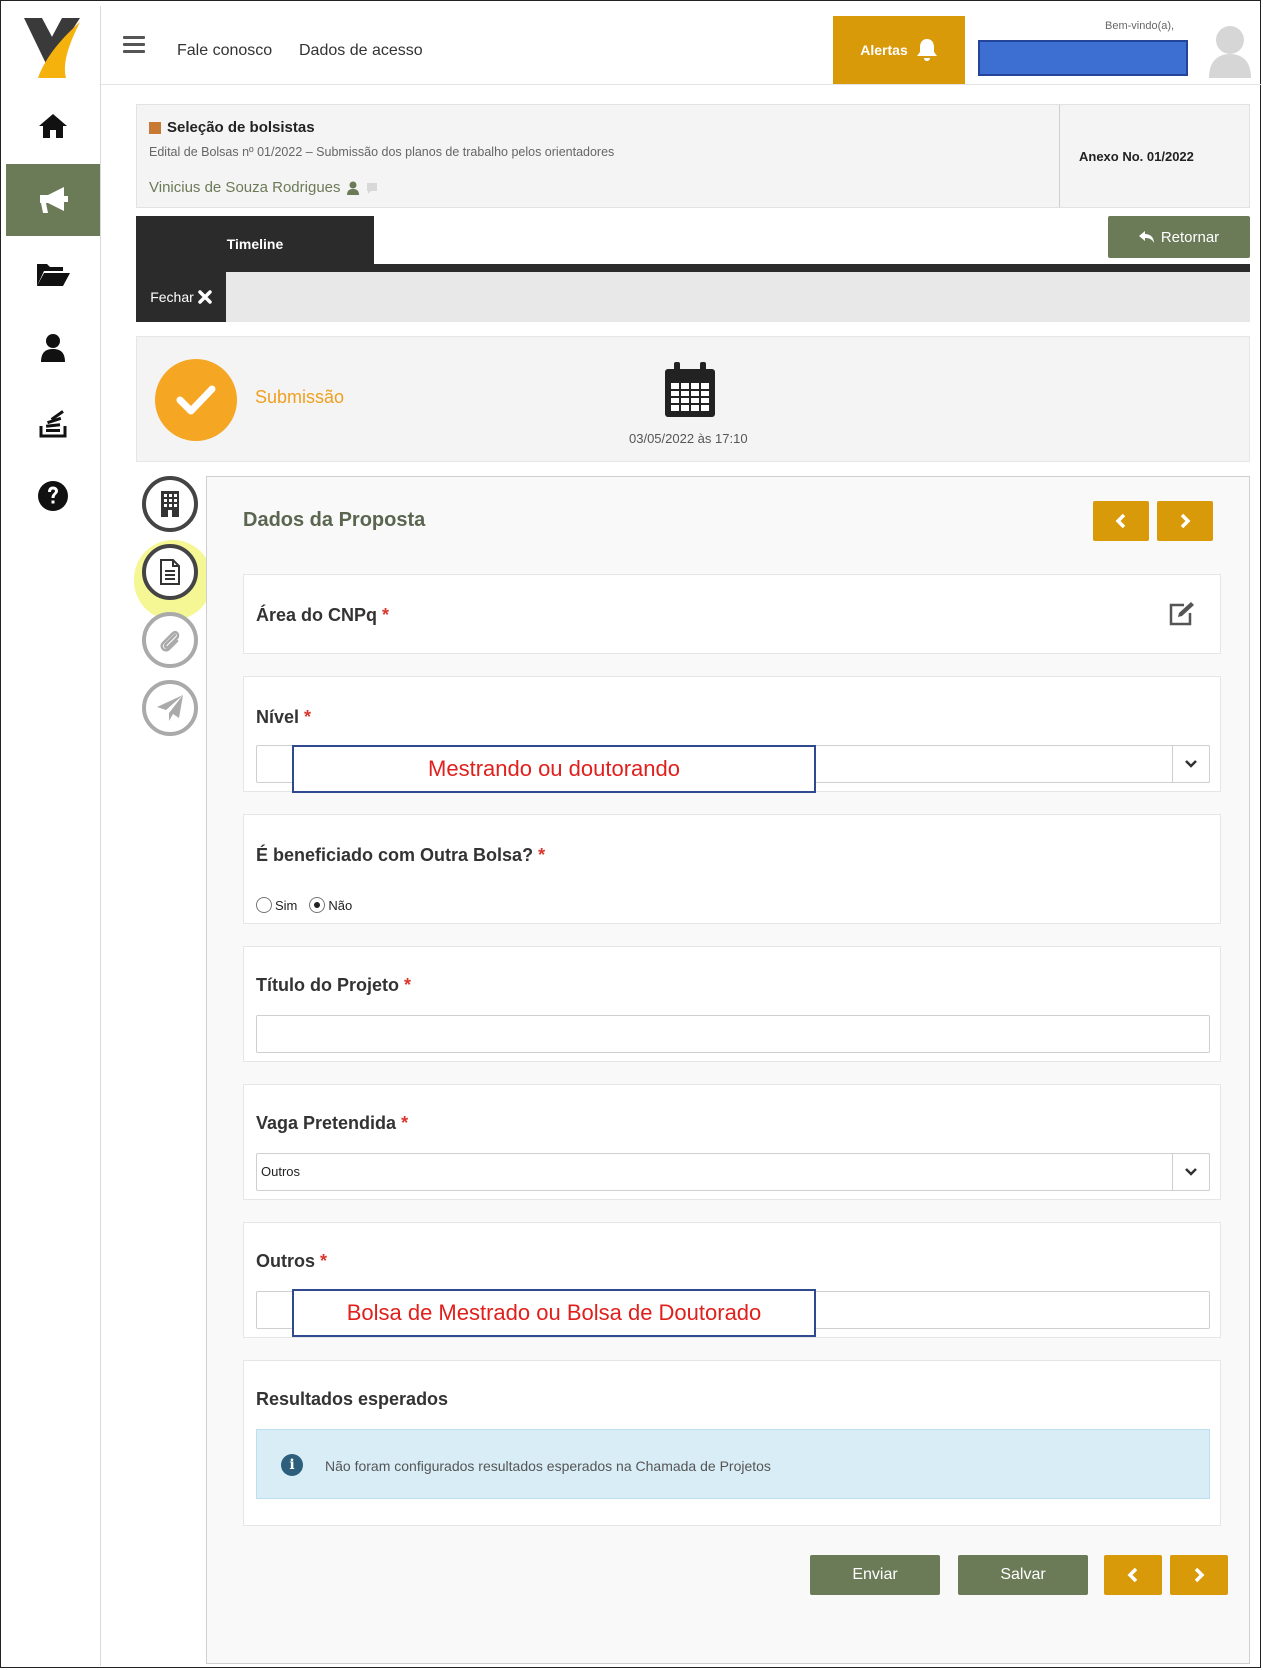 This screenshot has width=1263, height=1670. I want to click on sidebar-item-stack, so click(53, 422).